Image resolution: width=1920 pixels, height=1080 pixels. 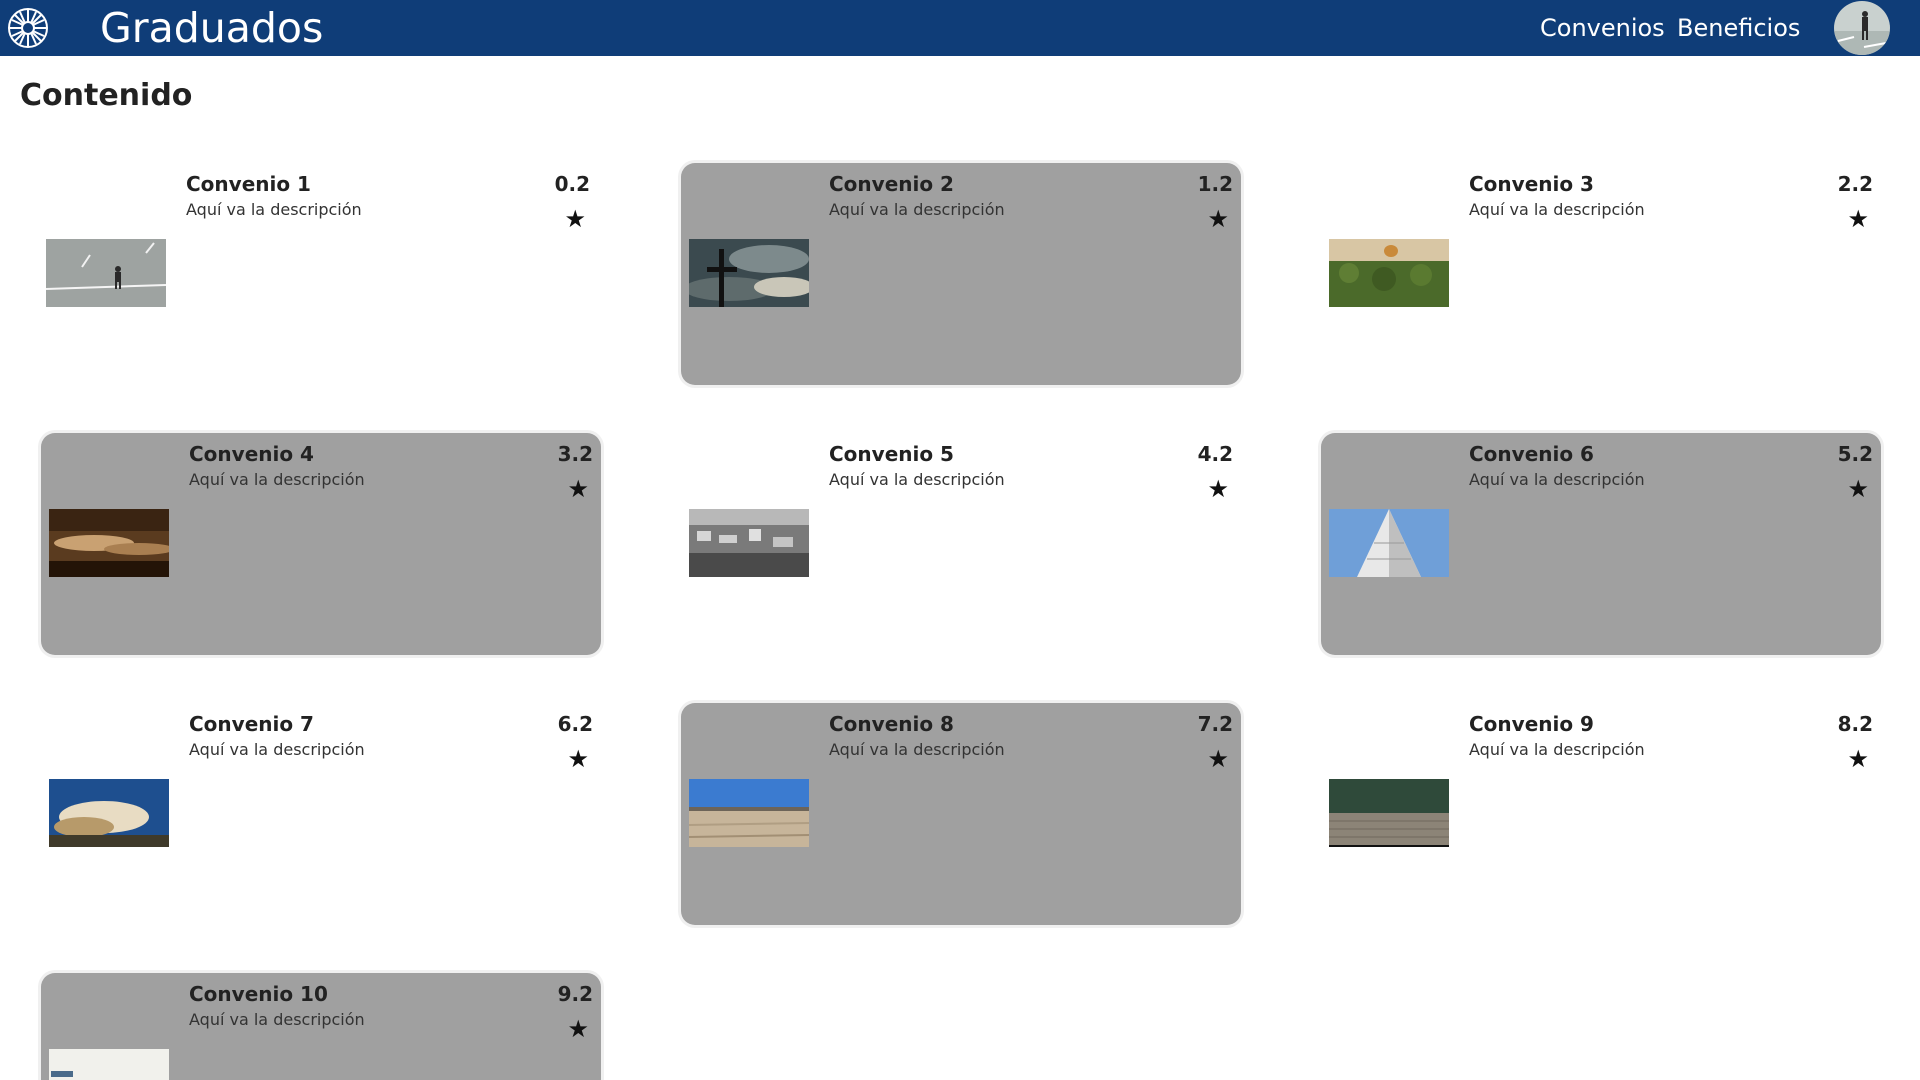 I want to click on card-score: 0.2, so click(x=572, y=184).